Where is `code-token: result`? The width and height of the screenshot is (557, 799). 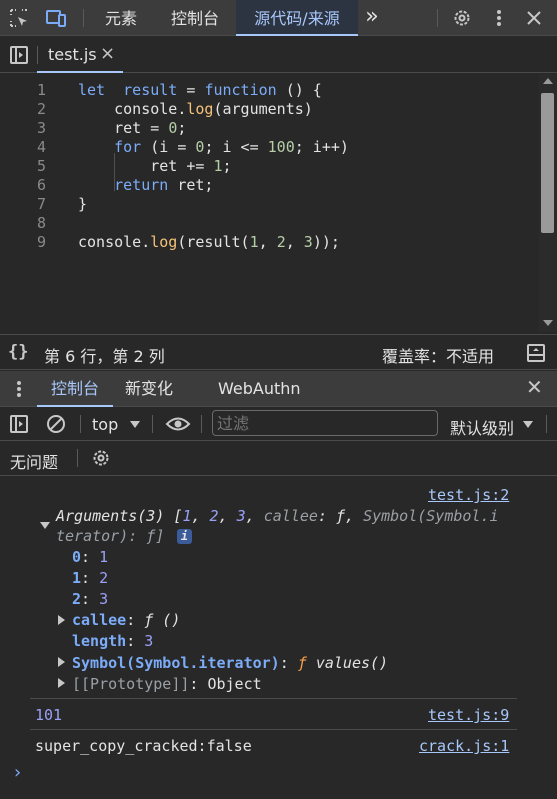 code-token: result is located at coordinates (150, 90).